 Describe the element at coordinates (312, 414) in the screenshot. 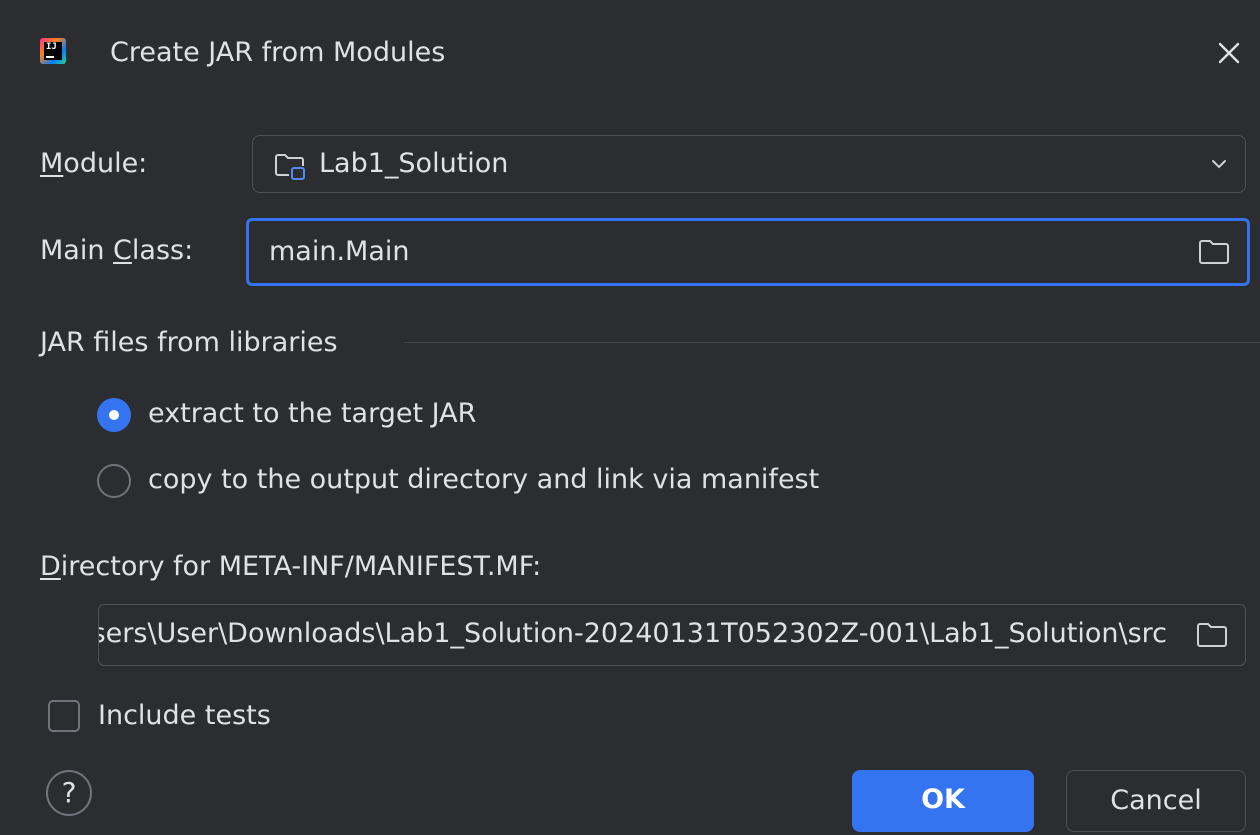

I see `radio-extract-label: extract to the target JAR` at that location.